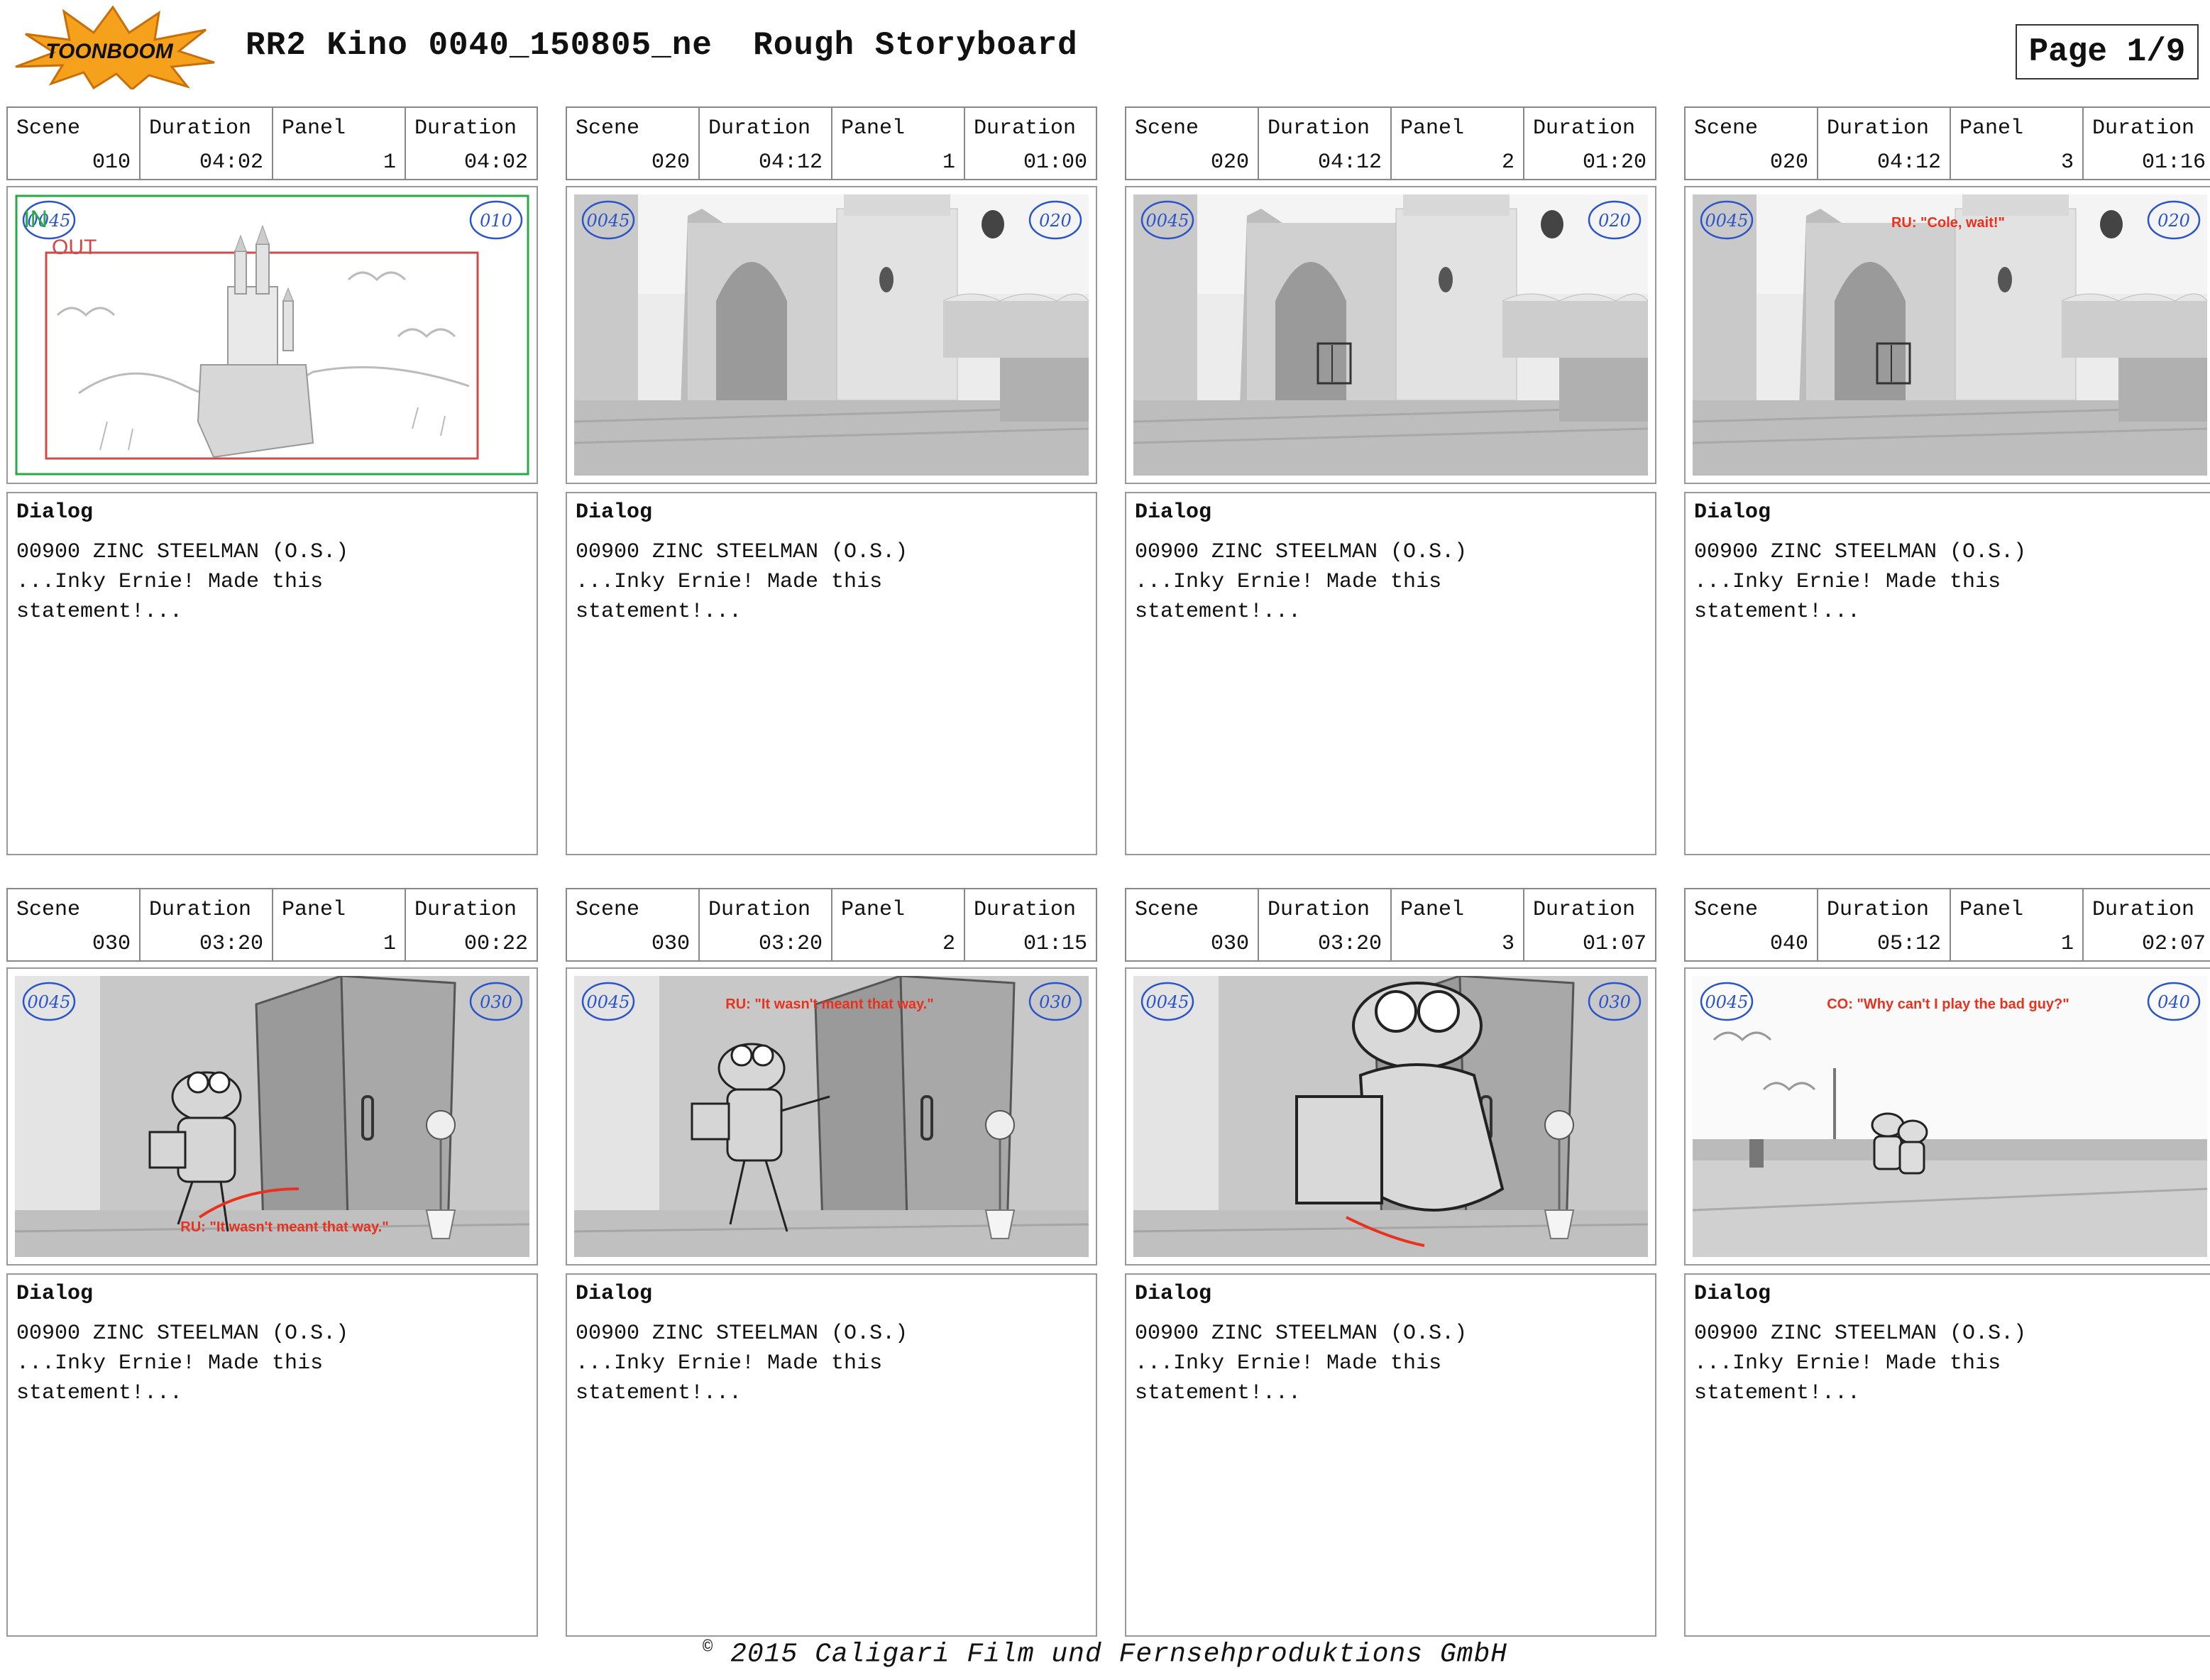  Describe the element at coordinates (2067, 162) in the screenshot. I see `panel-number: 3` at that location.